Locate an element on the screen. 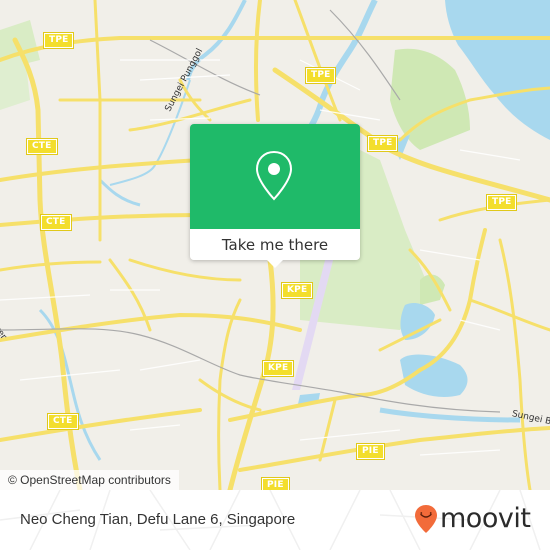 The width and height of the screenshot is (550, 550). popup-pointer is located at coordinates (275, 264).